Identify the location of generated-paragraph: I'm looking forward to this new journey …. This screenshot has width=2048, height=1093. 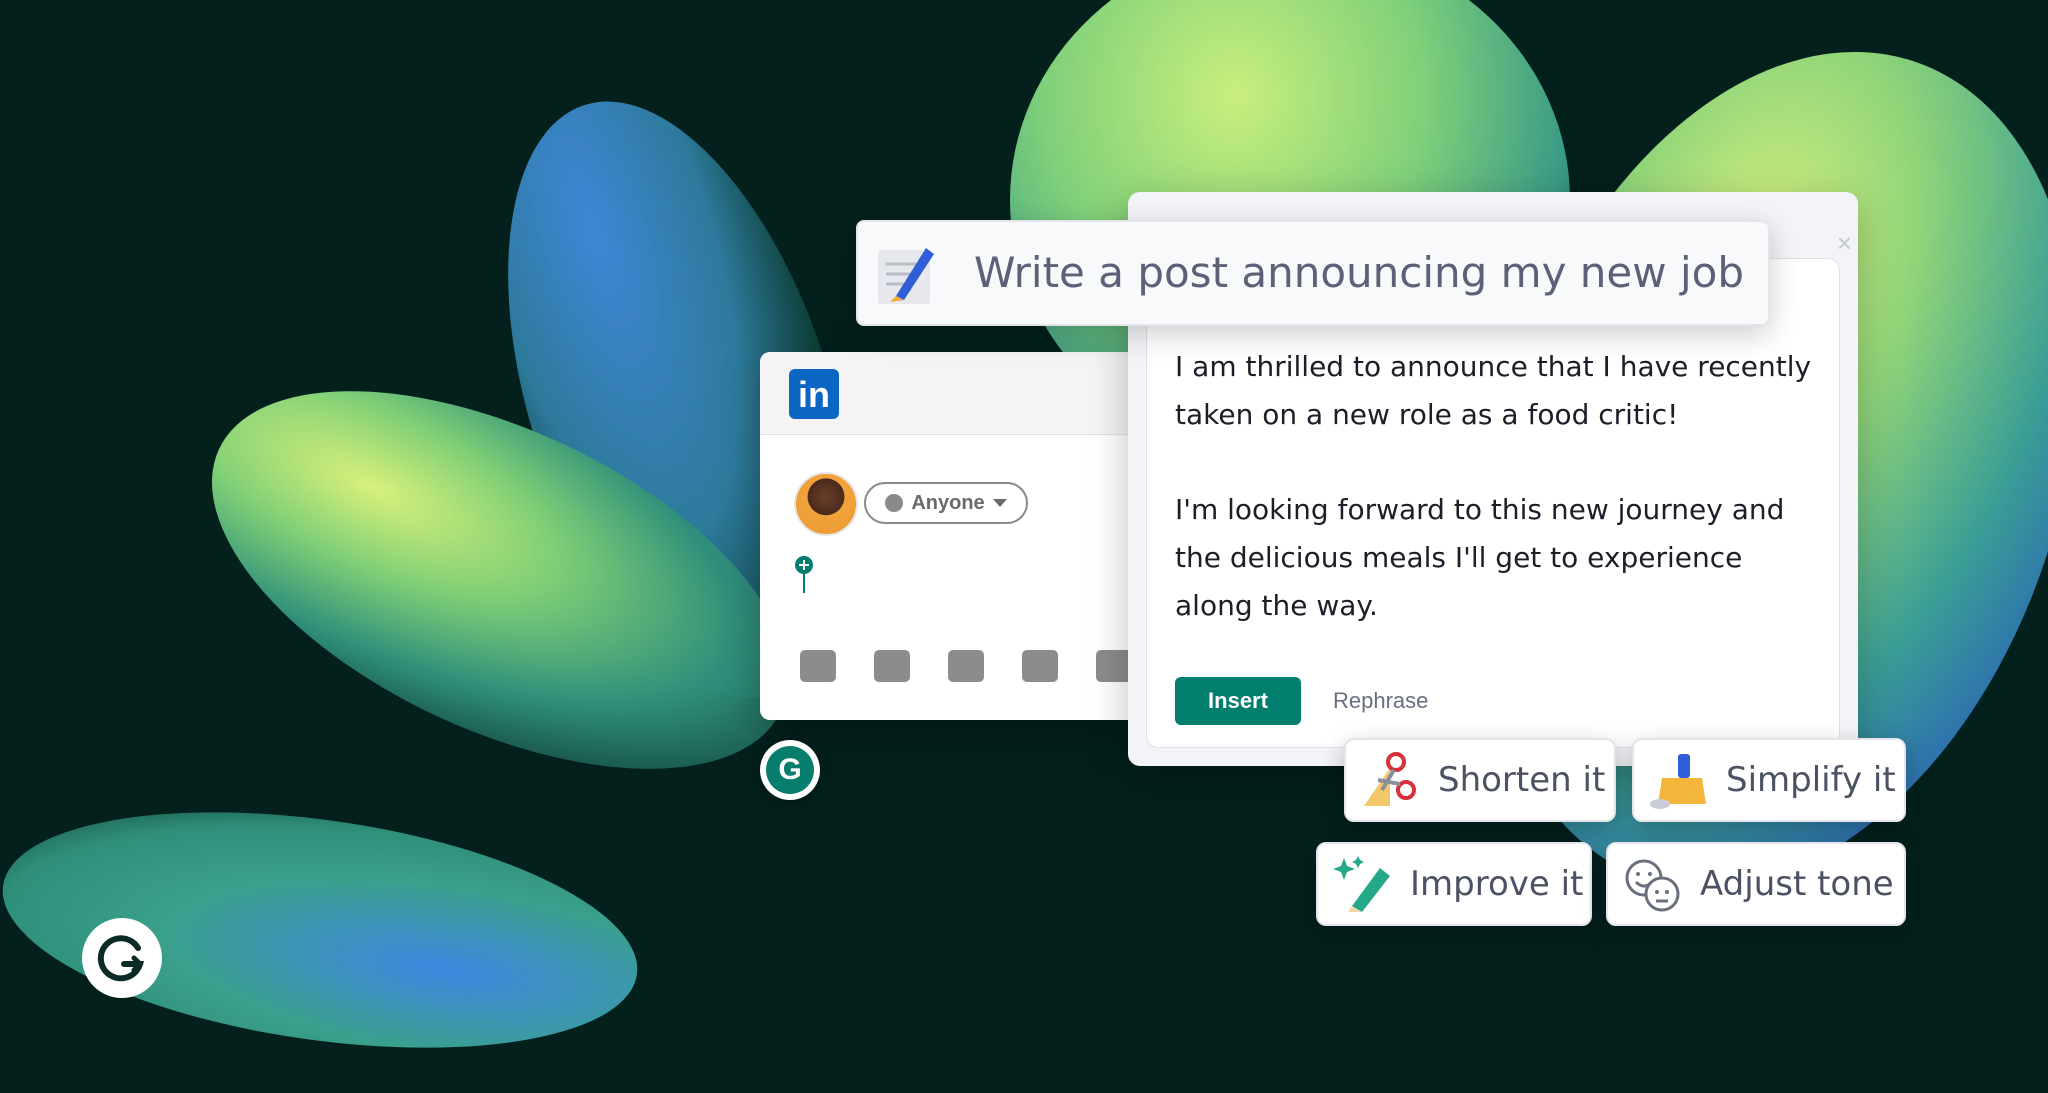
(1480, 557).